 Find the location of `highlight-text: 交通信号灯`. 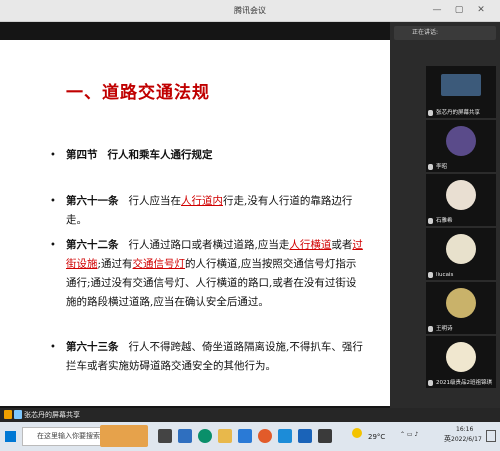

highlight-text: 交通信号灯 is located at coordinates (159, 264).